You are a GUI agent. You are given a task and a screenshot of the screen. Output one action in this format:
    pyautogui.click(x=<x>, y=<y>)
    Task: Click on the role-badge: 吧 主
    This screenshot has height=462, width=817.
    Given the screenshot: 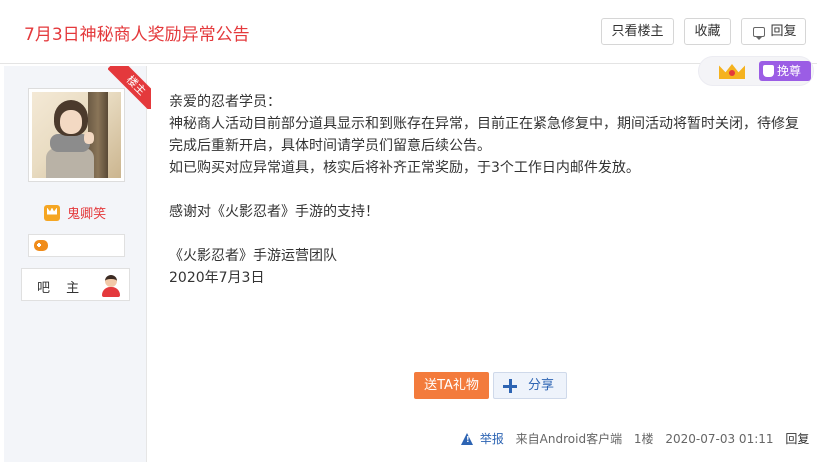 What is the action you would take?
    pyautogui.click(x=75, y=284)
    